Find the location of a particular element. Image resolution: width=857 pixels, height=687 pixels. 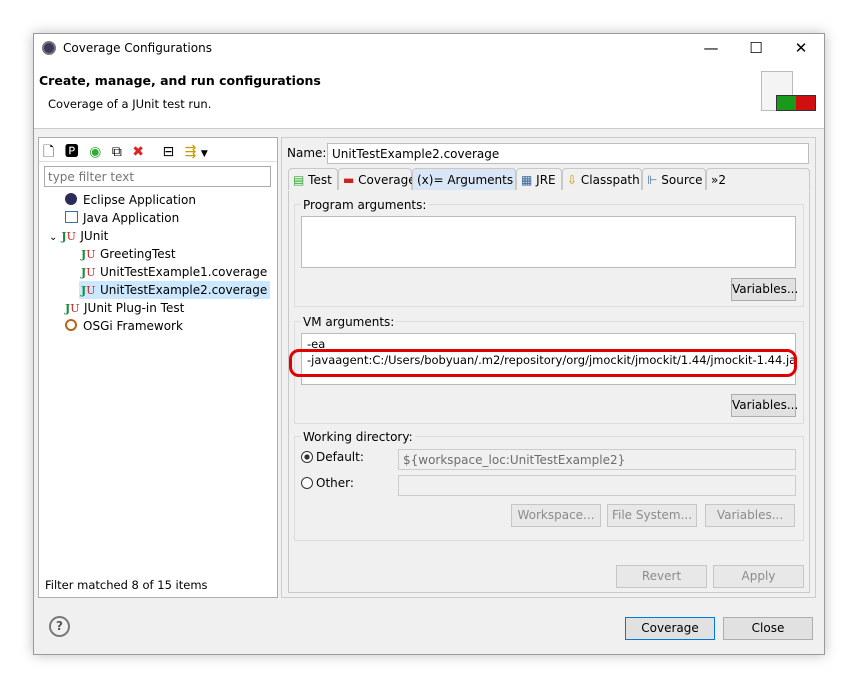

duplicate-icon: ⧉ is located at coordinates (117, 152).